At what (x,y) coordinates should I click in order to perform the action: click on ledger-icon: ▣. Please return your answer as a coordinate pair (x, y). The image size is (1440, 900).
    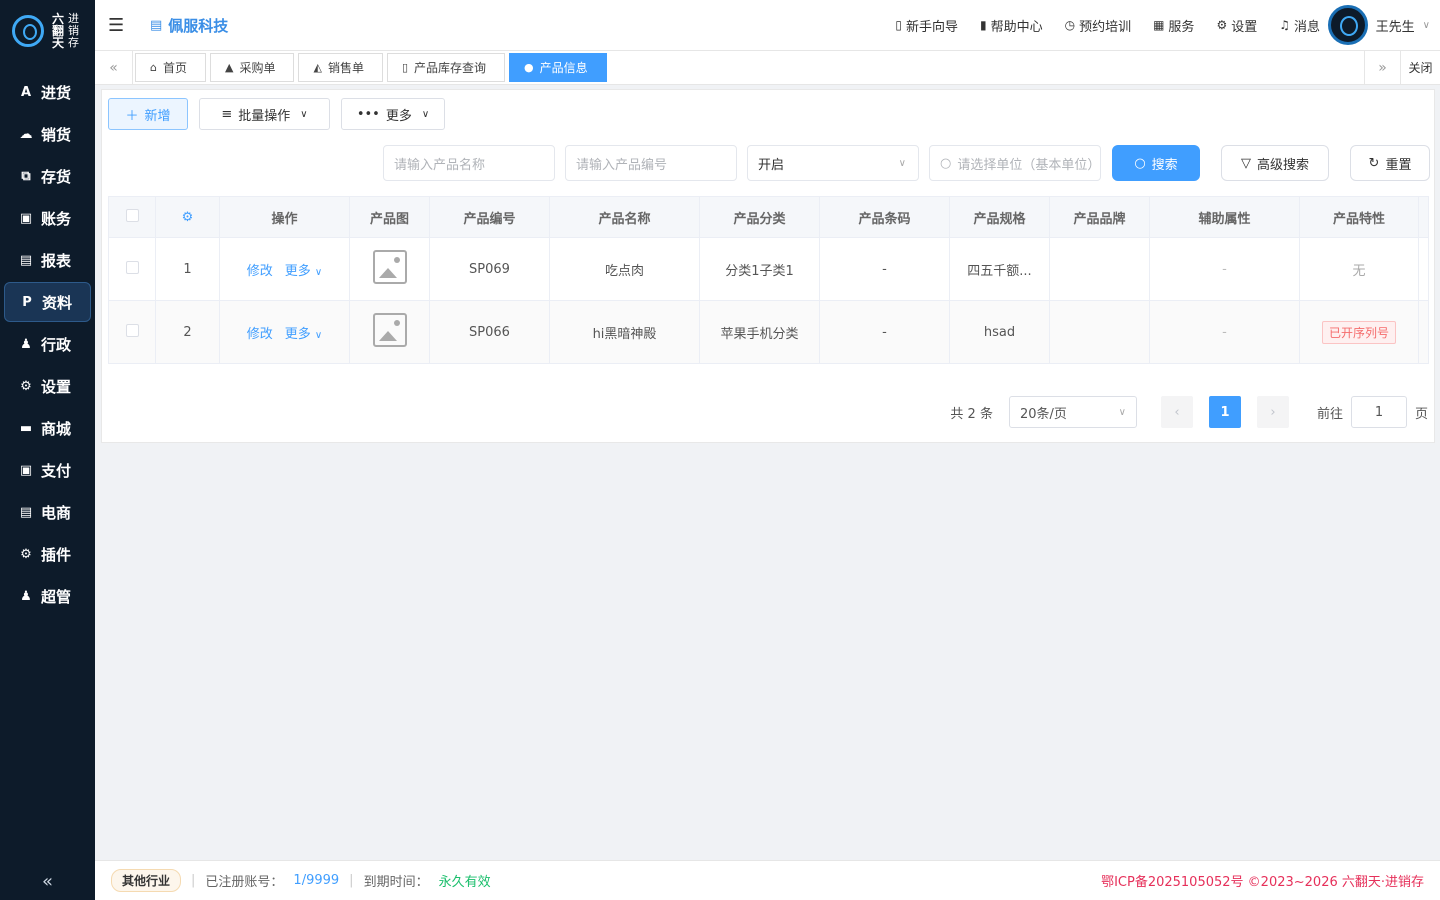
    Looking at the image, I should click on (26, 218).